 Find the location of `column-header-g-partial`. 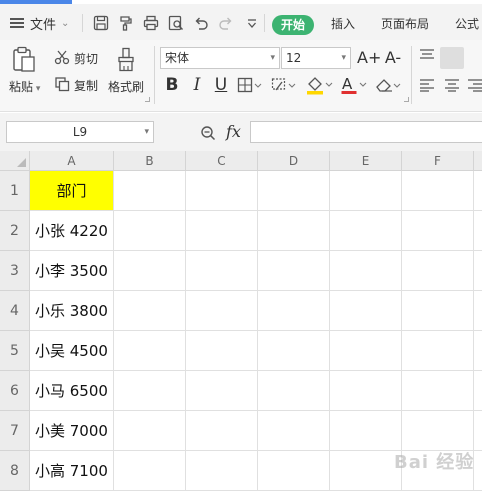

column-header-g-partial is located at coordinates (478, 161).